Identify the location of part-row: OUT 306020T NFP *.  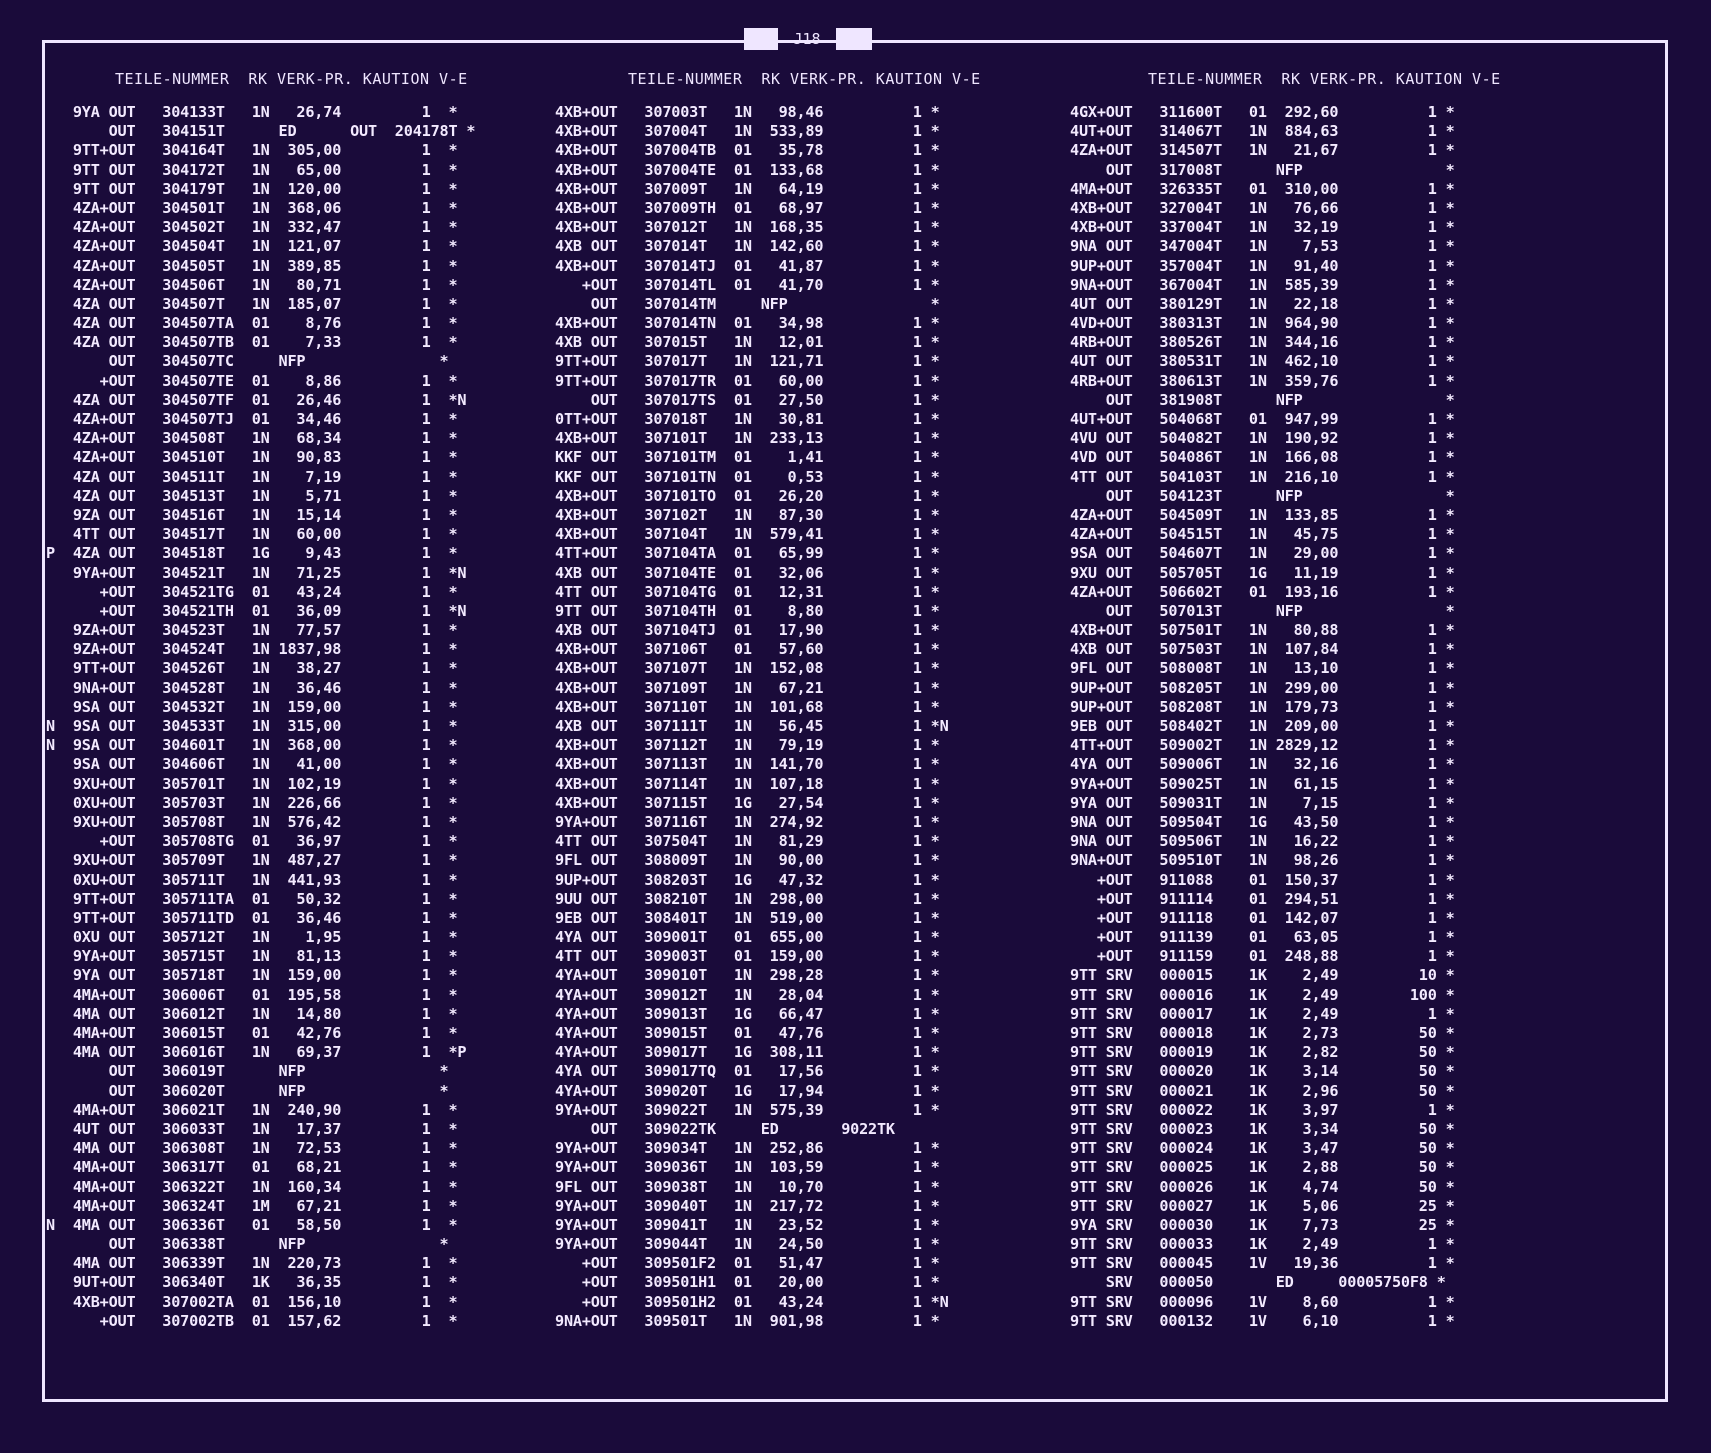
(247, 1090).